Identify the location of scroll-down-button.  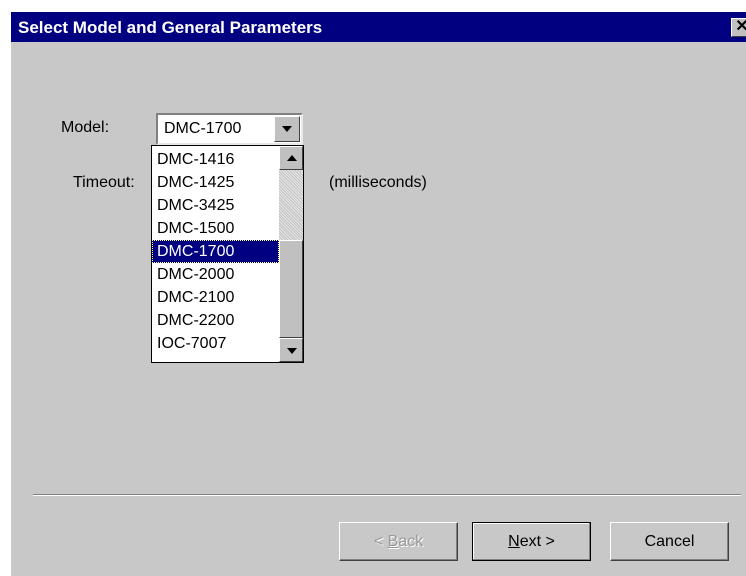
(291, 350).